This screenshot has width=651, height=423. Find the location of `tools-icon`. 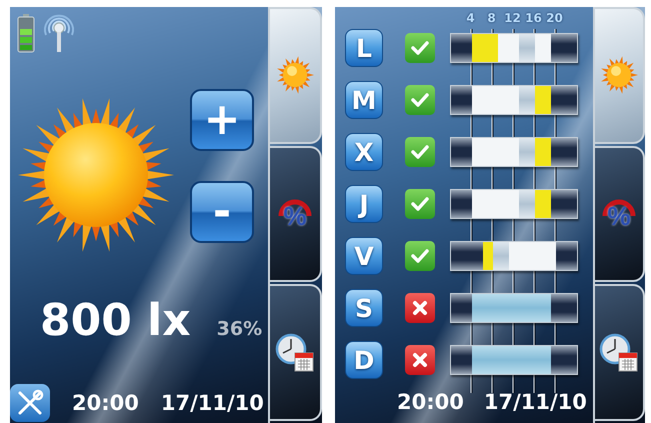

tools-icon is located at coordinates (30, 403).